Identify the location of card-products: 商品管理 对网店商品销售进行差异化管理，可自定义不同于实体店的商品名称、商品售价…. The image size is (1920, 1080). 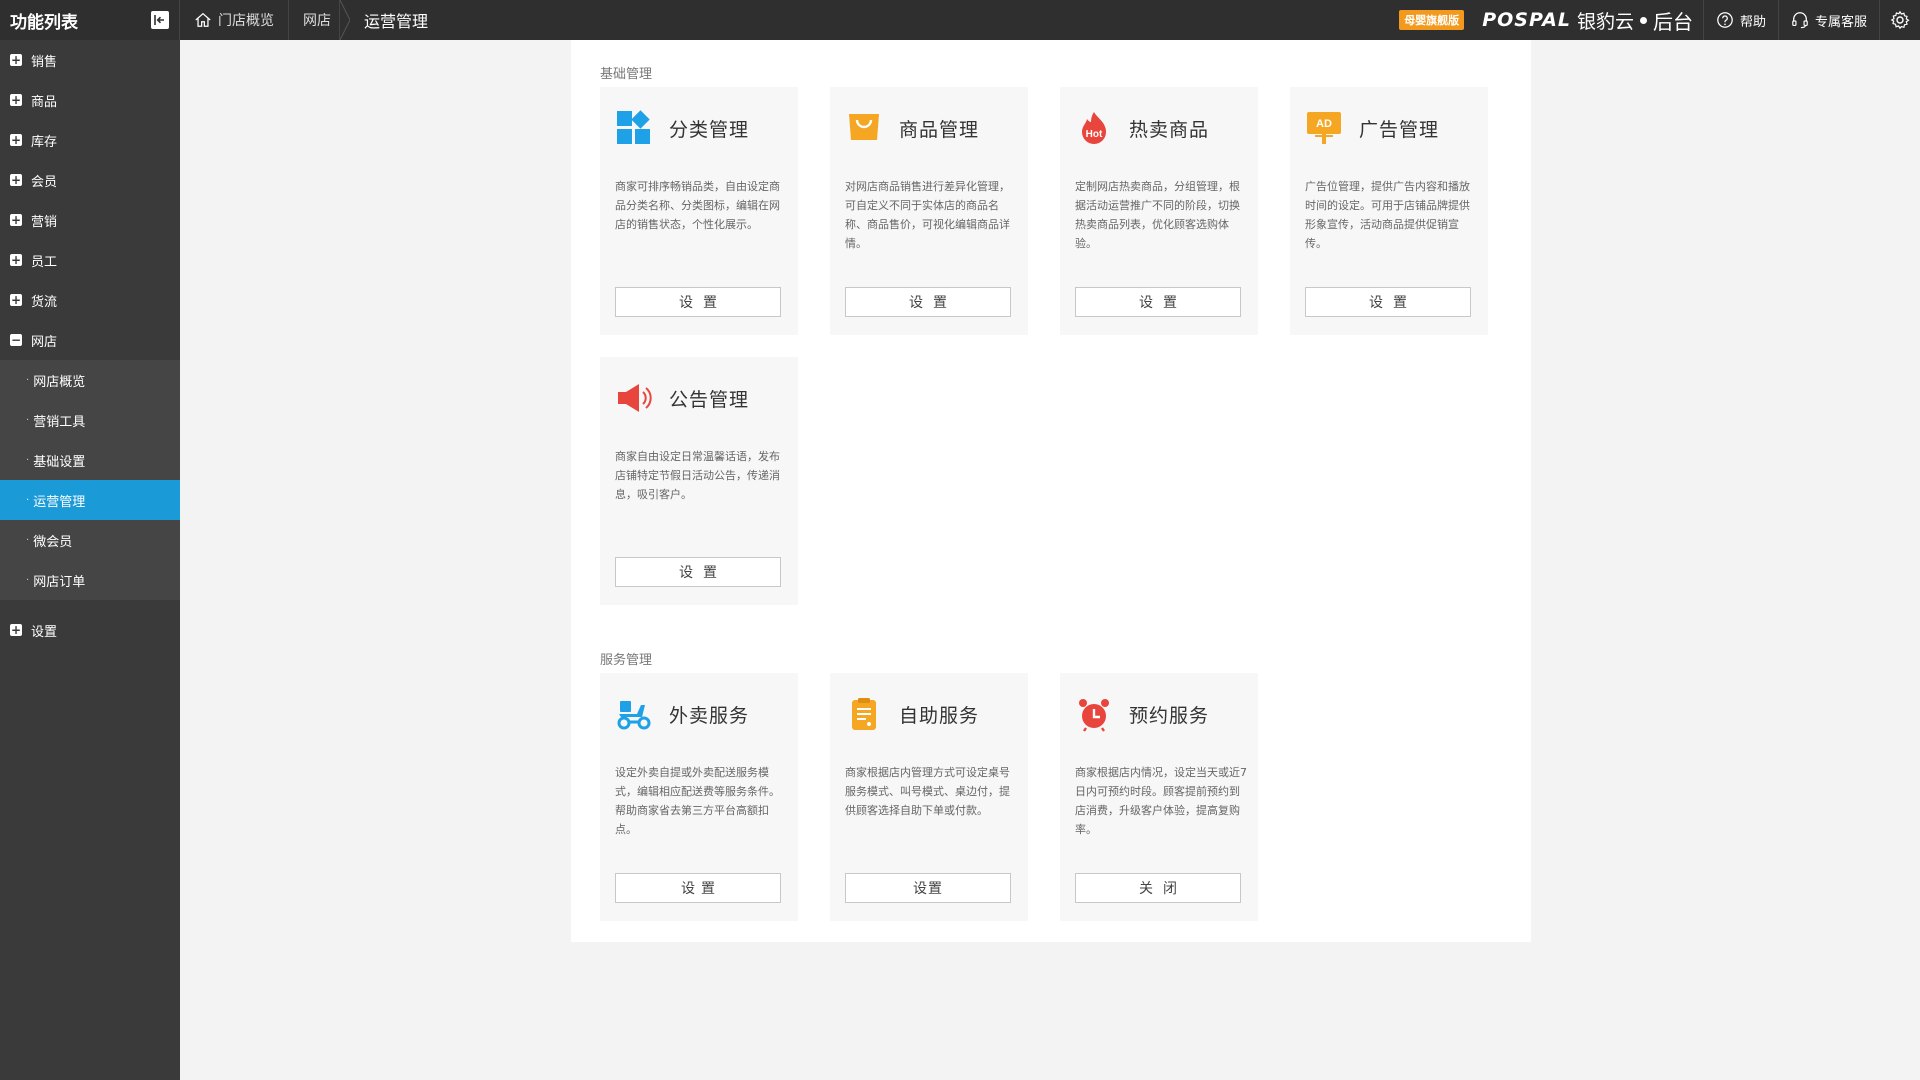
(929, 211).